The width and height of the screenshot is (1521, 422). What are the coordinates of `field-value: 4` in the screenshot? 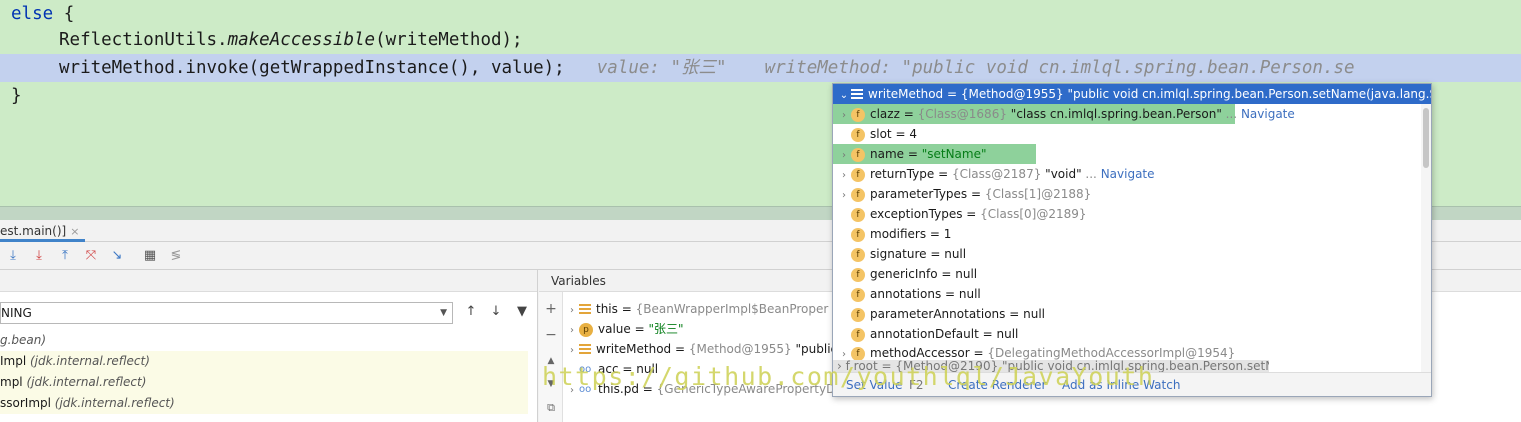 It's located at (913, 134).